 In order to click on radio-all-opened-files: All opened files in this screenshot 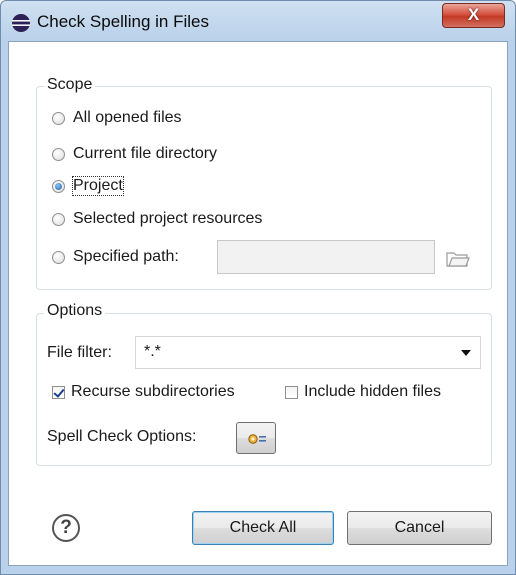, I will do `click(117, 118)`.